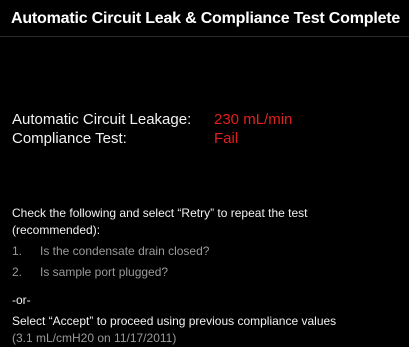 This screenshot has width=409, height=347. I want to click on compliance-value: Fail, so click(226, 138).